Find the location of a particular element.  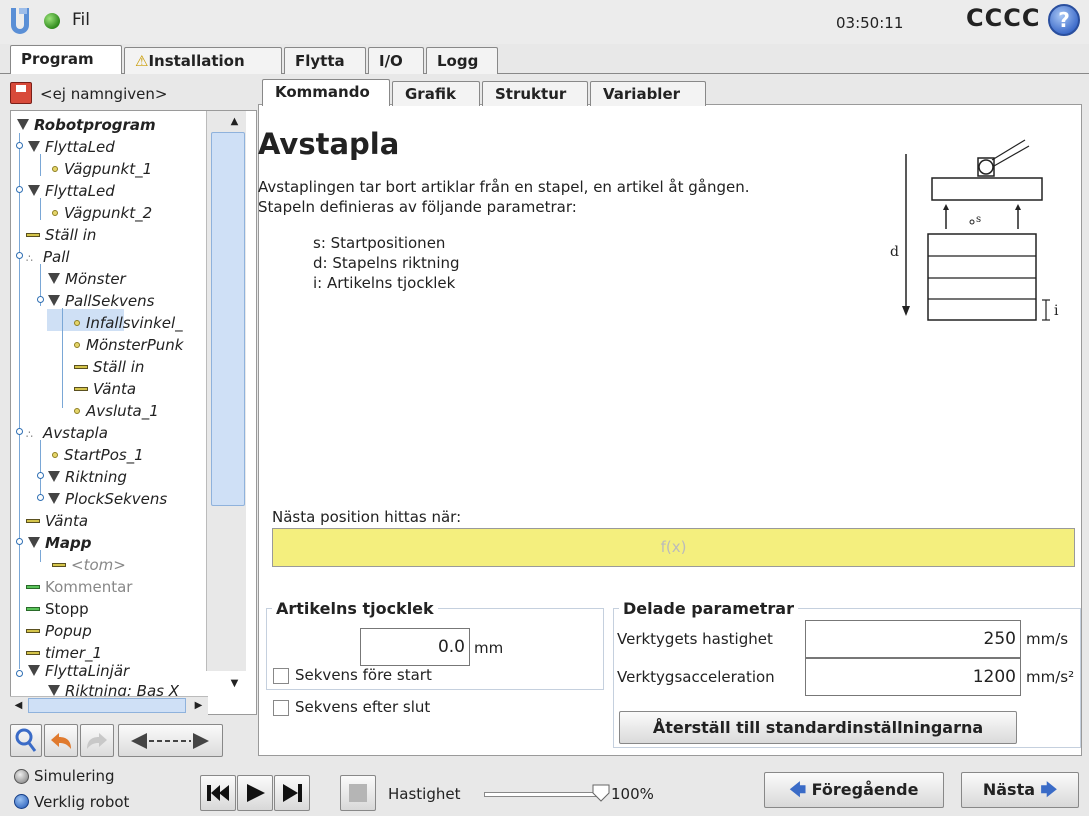

stop-icon is located at coordinates (33, 609).